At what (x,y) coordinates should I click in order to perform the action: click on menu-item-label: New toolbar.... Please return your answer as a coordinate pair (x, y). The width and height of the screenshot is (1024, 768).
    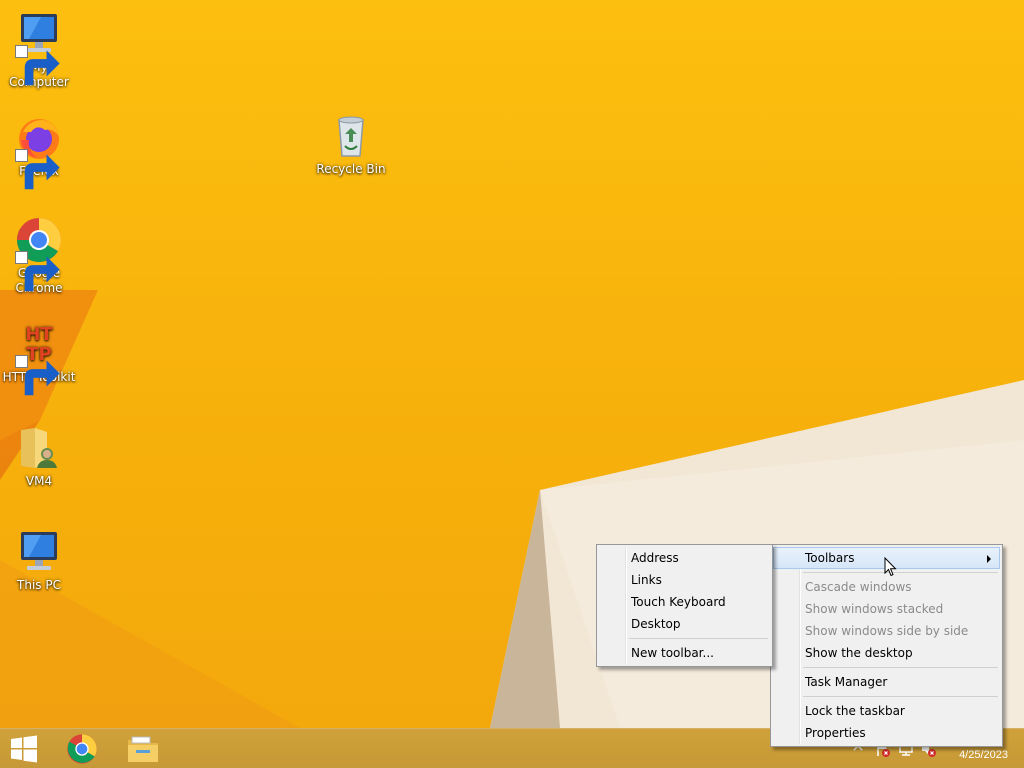
    Looking at the image, I should click on (672, 653).